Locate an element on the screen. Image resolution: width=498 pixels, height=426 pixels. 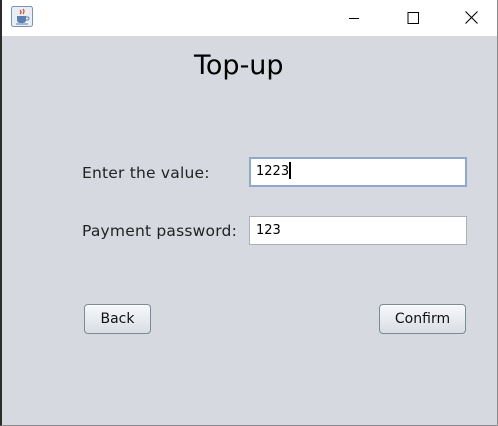
close-icon is located at coordinates (471, 17).